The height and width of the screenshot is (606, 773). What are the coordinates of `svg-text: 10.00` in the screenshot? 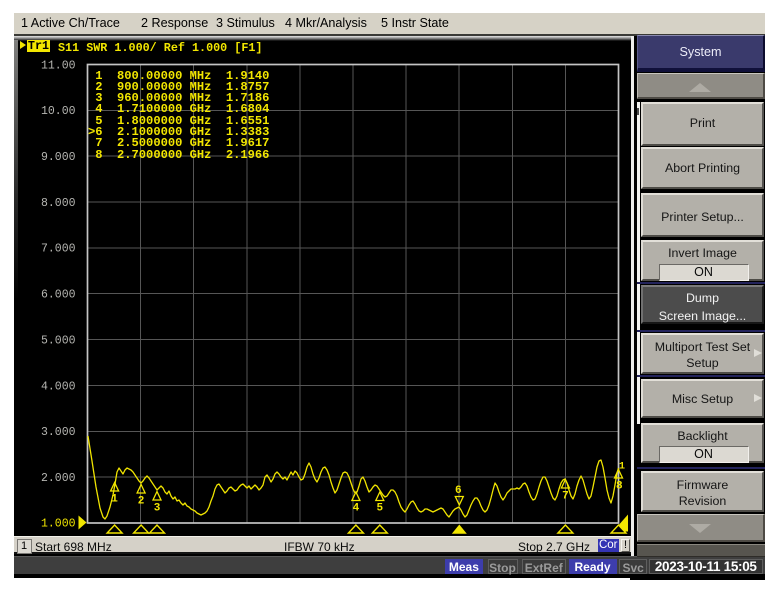 It's located at (58, 111).